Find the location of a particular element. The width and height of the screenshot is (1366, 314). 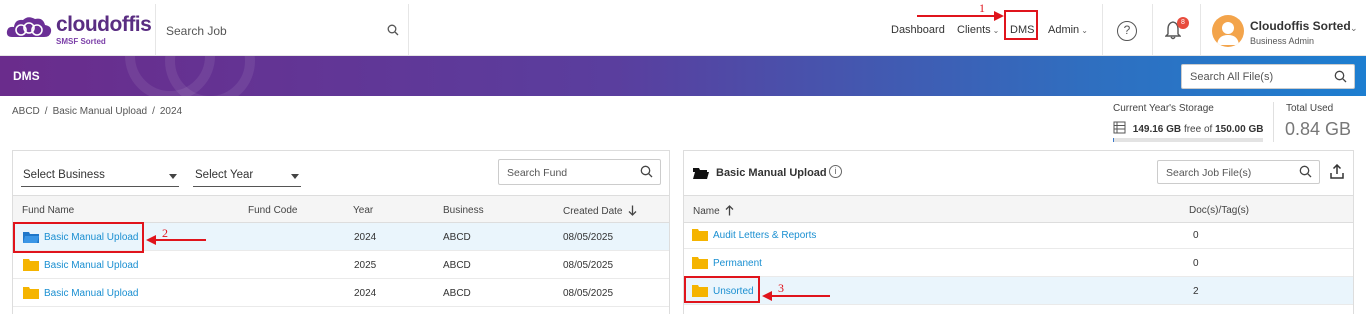

nav-clients-label: Clients is located at coordinates (974, 30).